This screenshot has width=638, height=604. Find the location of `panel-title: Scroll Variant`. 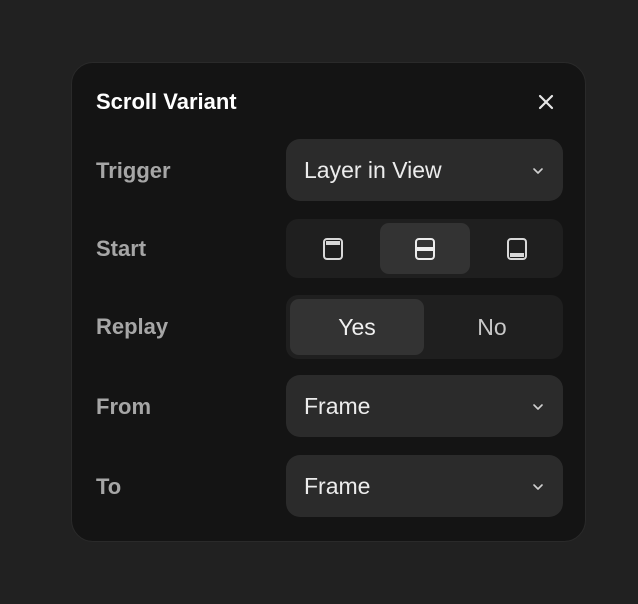

panel-title: Scroll Variant is located at coordinates (166, 101).